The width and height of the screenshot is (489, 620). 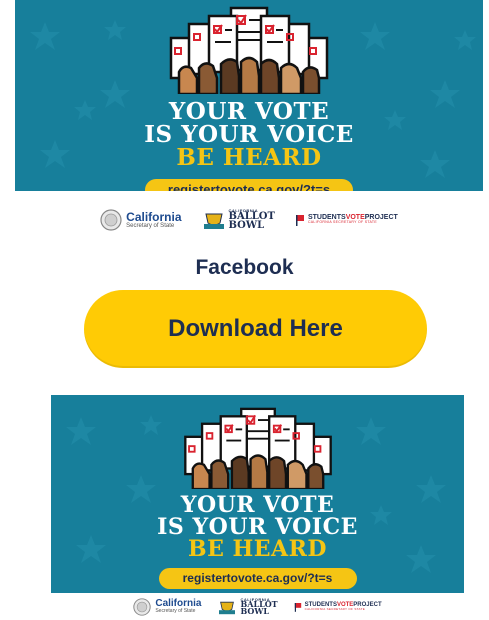 I want to click on section-label-facebook: Facebook, so click(x=244, y=267).